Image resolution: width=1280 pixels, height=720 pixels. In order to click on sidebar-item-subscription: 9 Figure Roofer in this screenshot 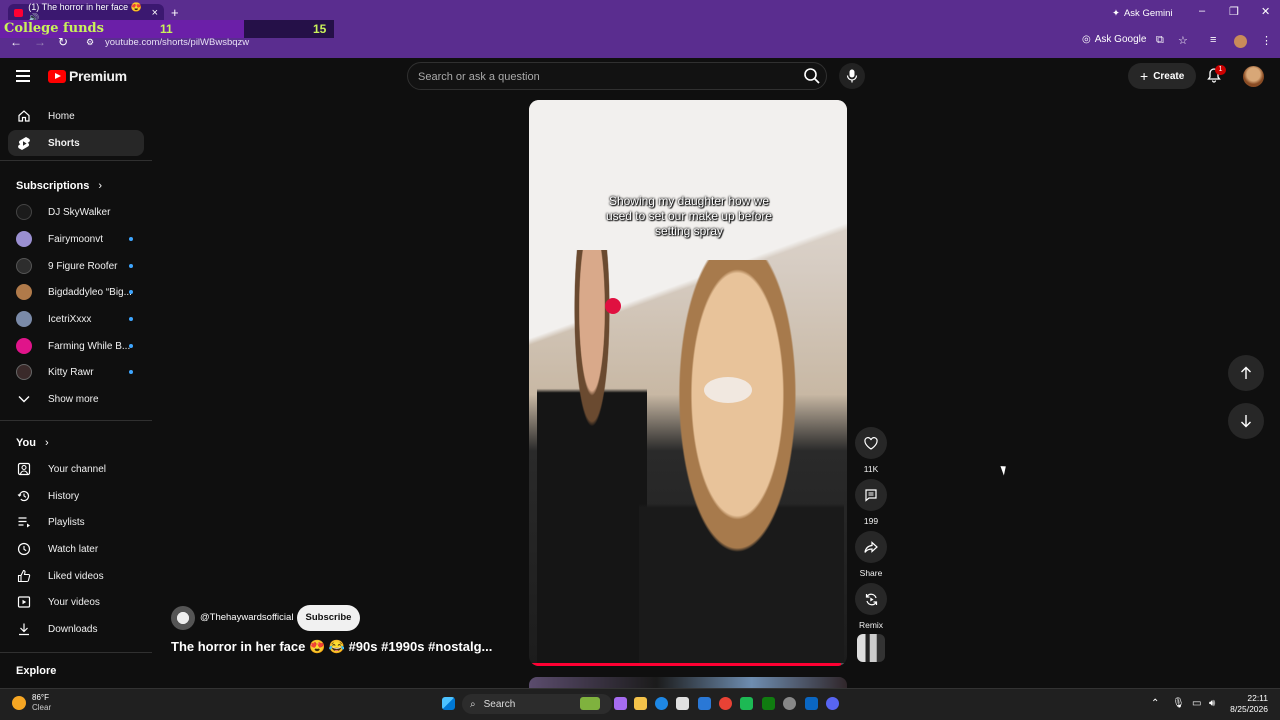, I will do `click(76, 266)`.